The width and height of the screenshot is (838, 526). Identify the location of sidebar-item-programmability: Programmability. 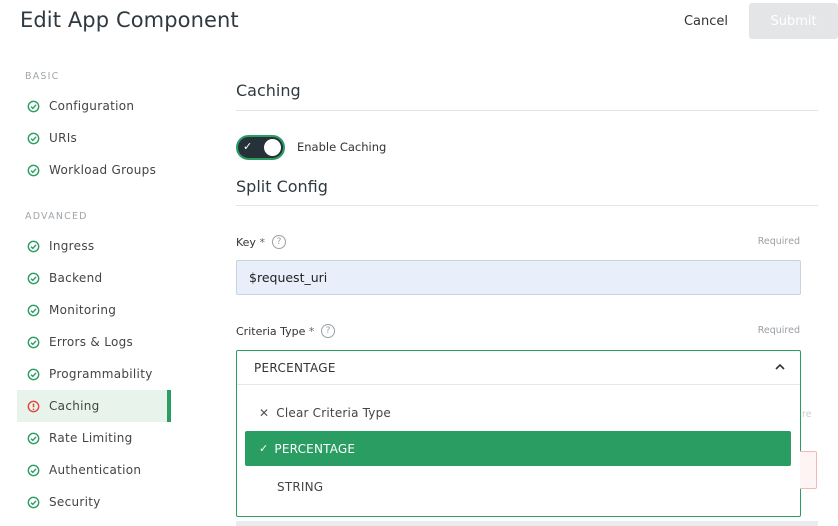
(94, 374).